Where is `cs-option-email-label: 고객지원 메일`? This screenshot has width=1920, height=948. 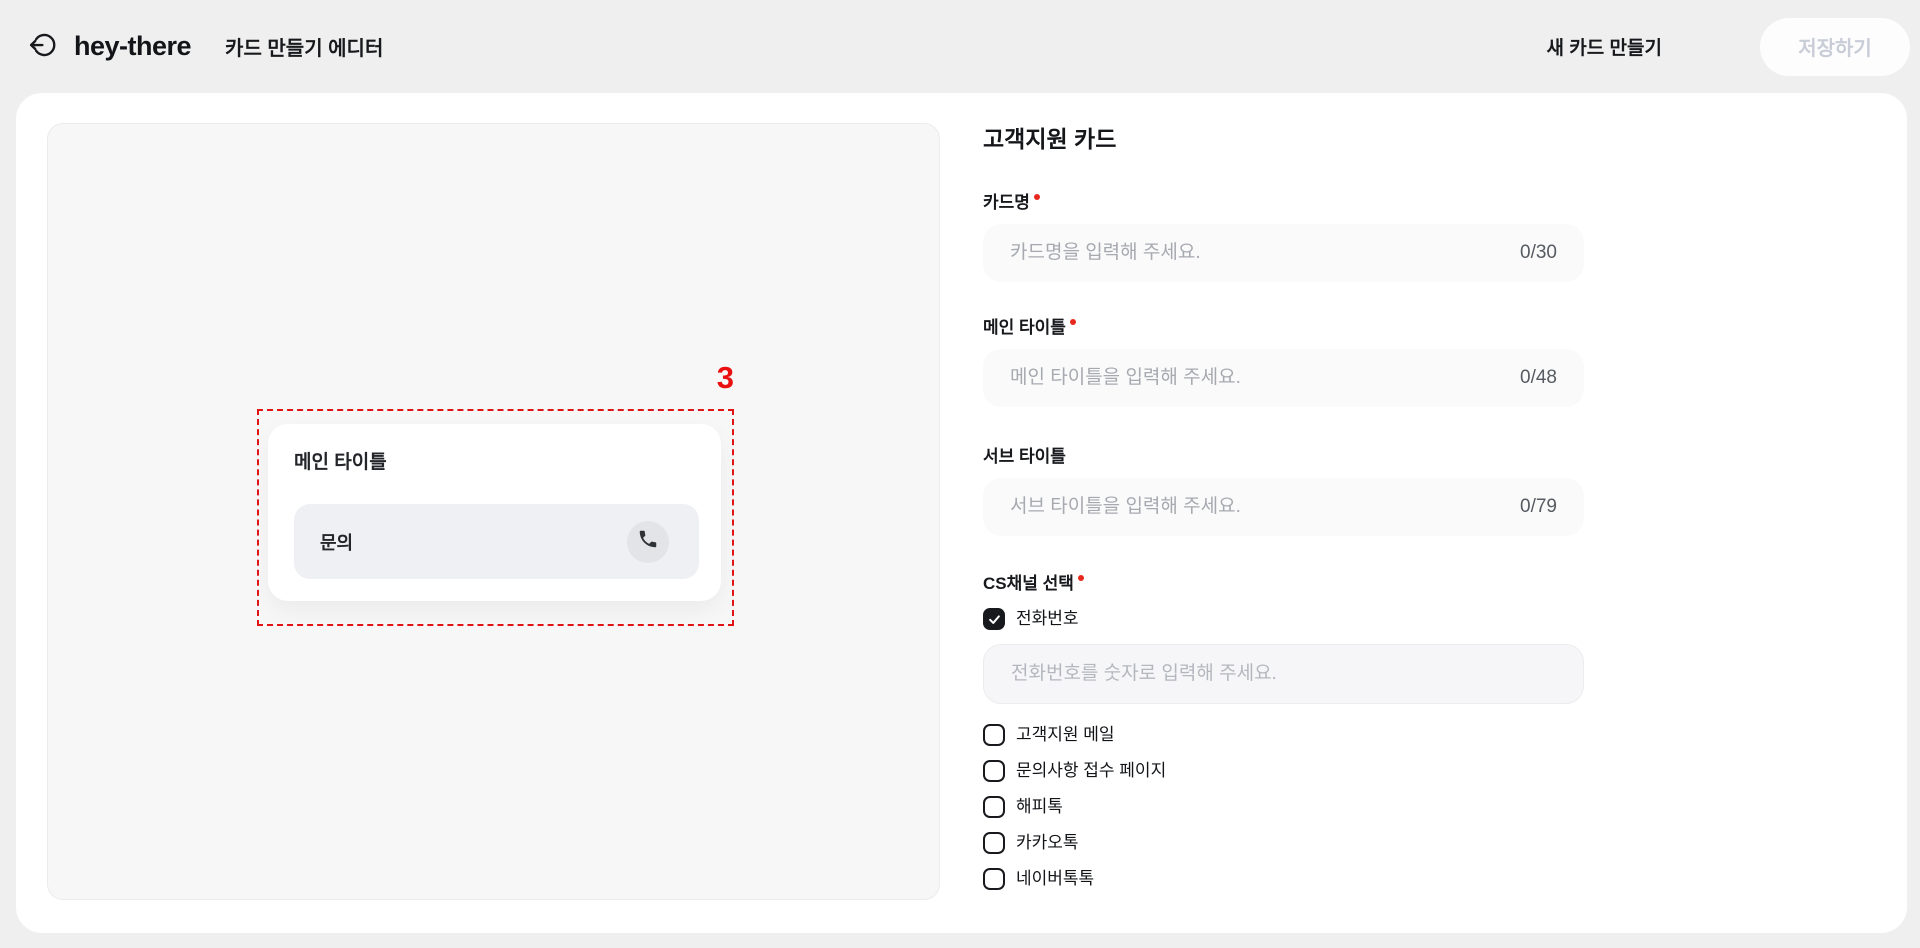 cs-option-email-label: 고객지원 메일 is located at coordinates (1065, 734).